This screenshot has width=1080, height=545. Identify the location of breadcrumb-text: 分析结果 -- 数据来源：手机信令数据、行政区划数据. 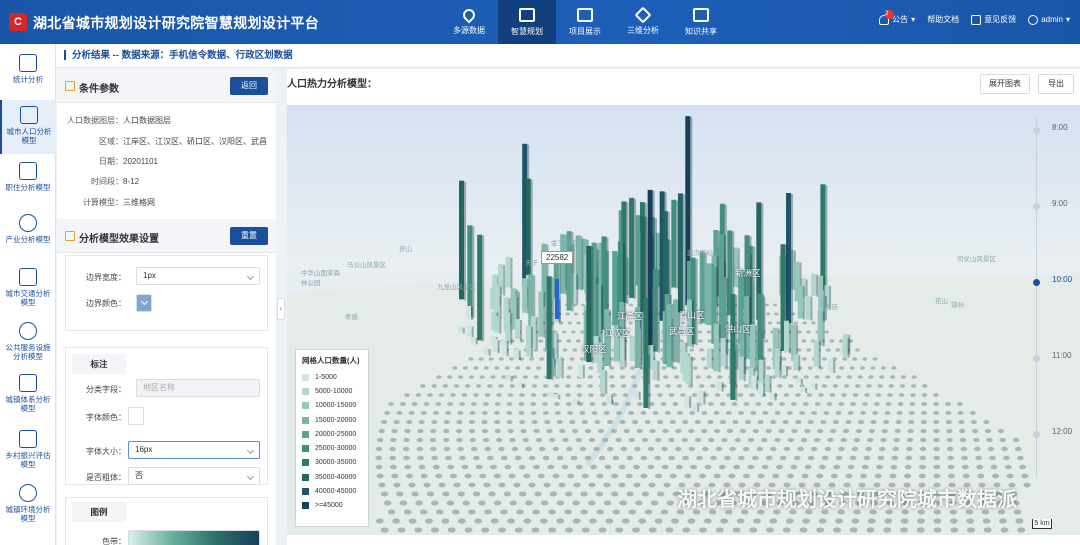
(182, 55).